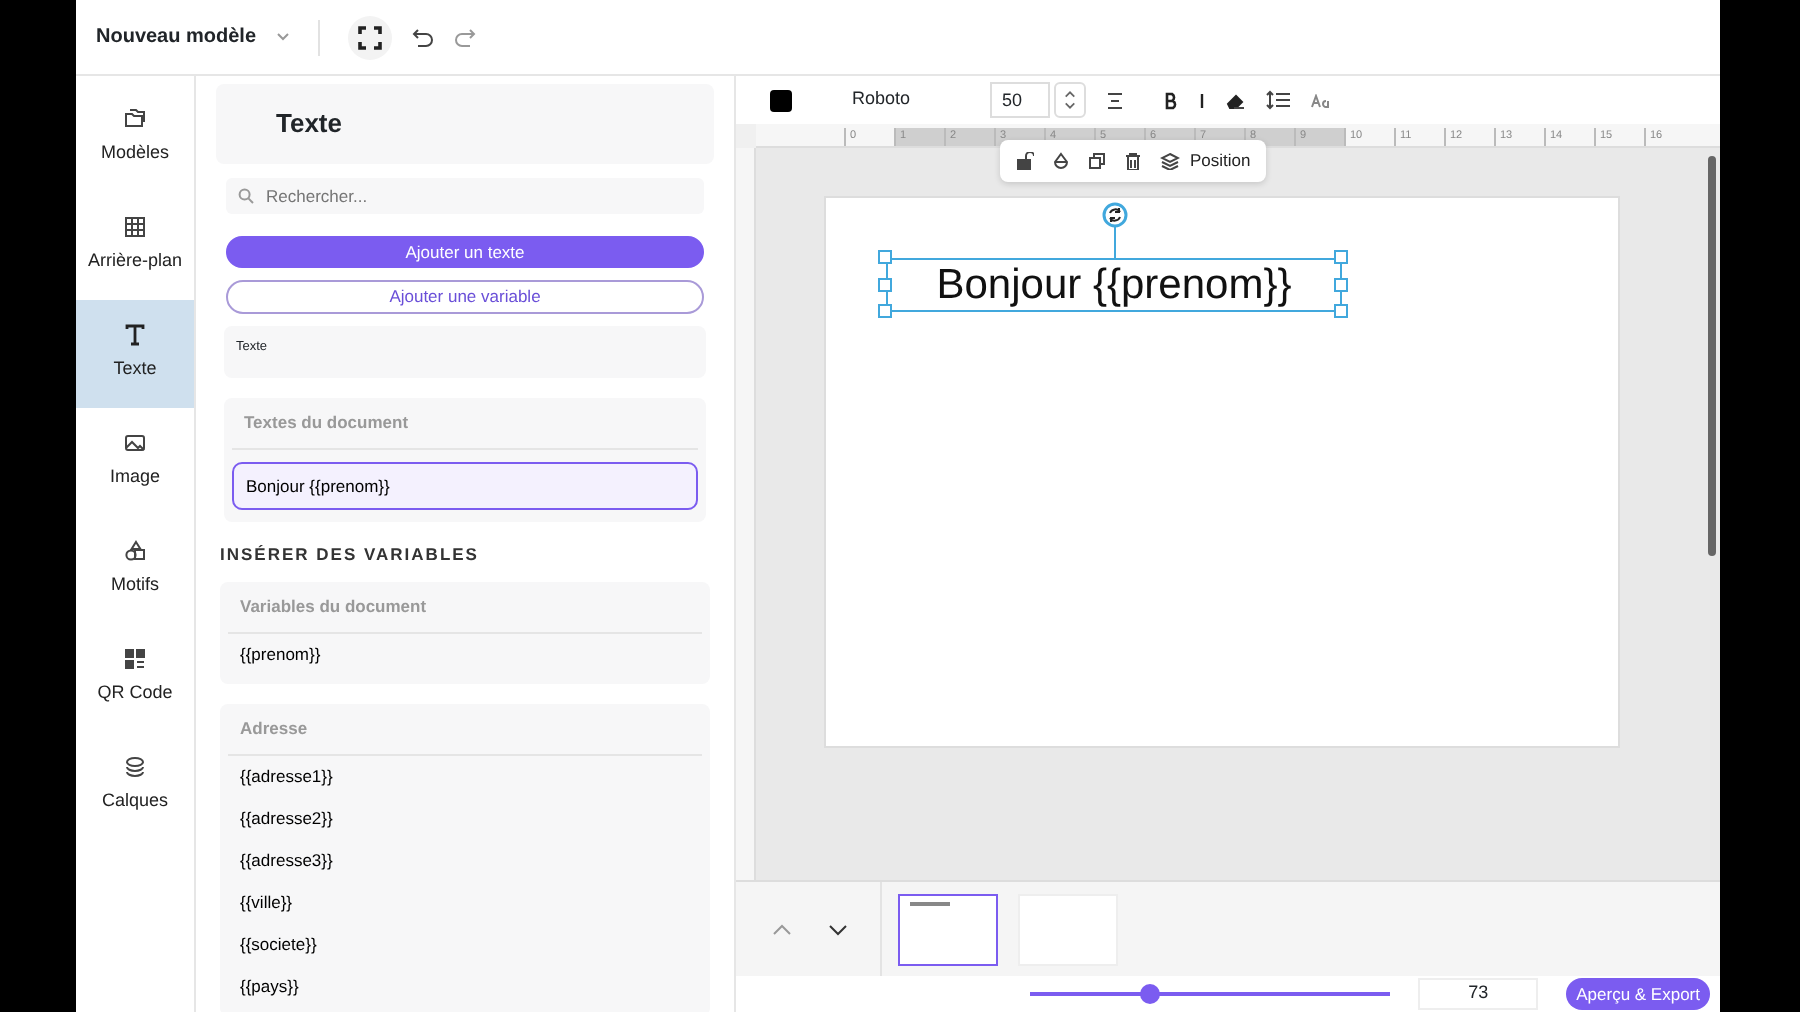 This screenshot has height=1012, width=1800. Describe the element at coordinates (135, 227) in the screenshot. I see `grid-icon` at that location.